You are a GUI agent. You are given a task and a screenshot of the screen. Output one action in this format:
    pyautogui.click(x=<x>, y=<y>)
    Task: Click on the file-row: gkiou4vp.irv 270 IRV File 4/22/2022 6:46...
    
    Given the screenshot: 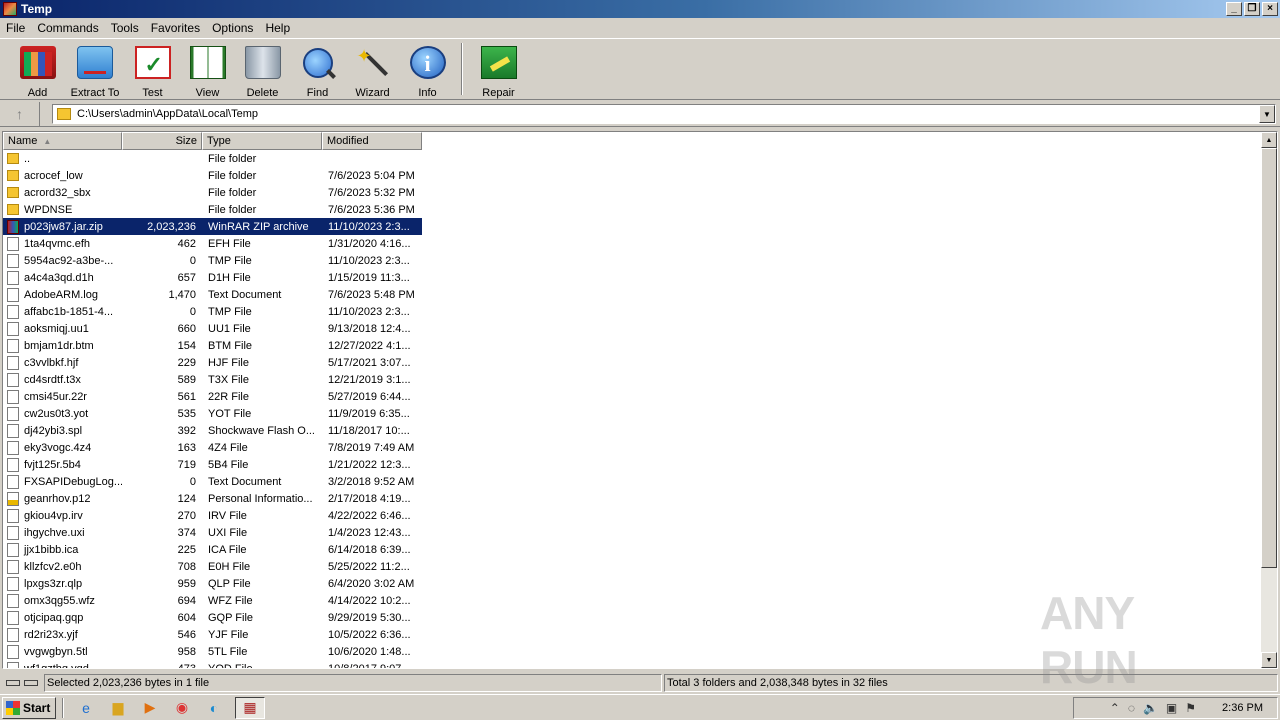 What is the action you would take?
    pyautogui.click(x=212, y=515)
    